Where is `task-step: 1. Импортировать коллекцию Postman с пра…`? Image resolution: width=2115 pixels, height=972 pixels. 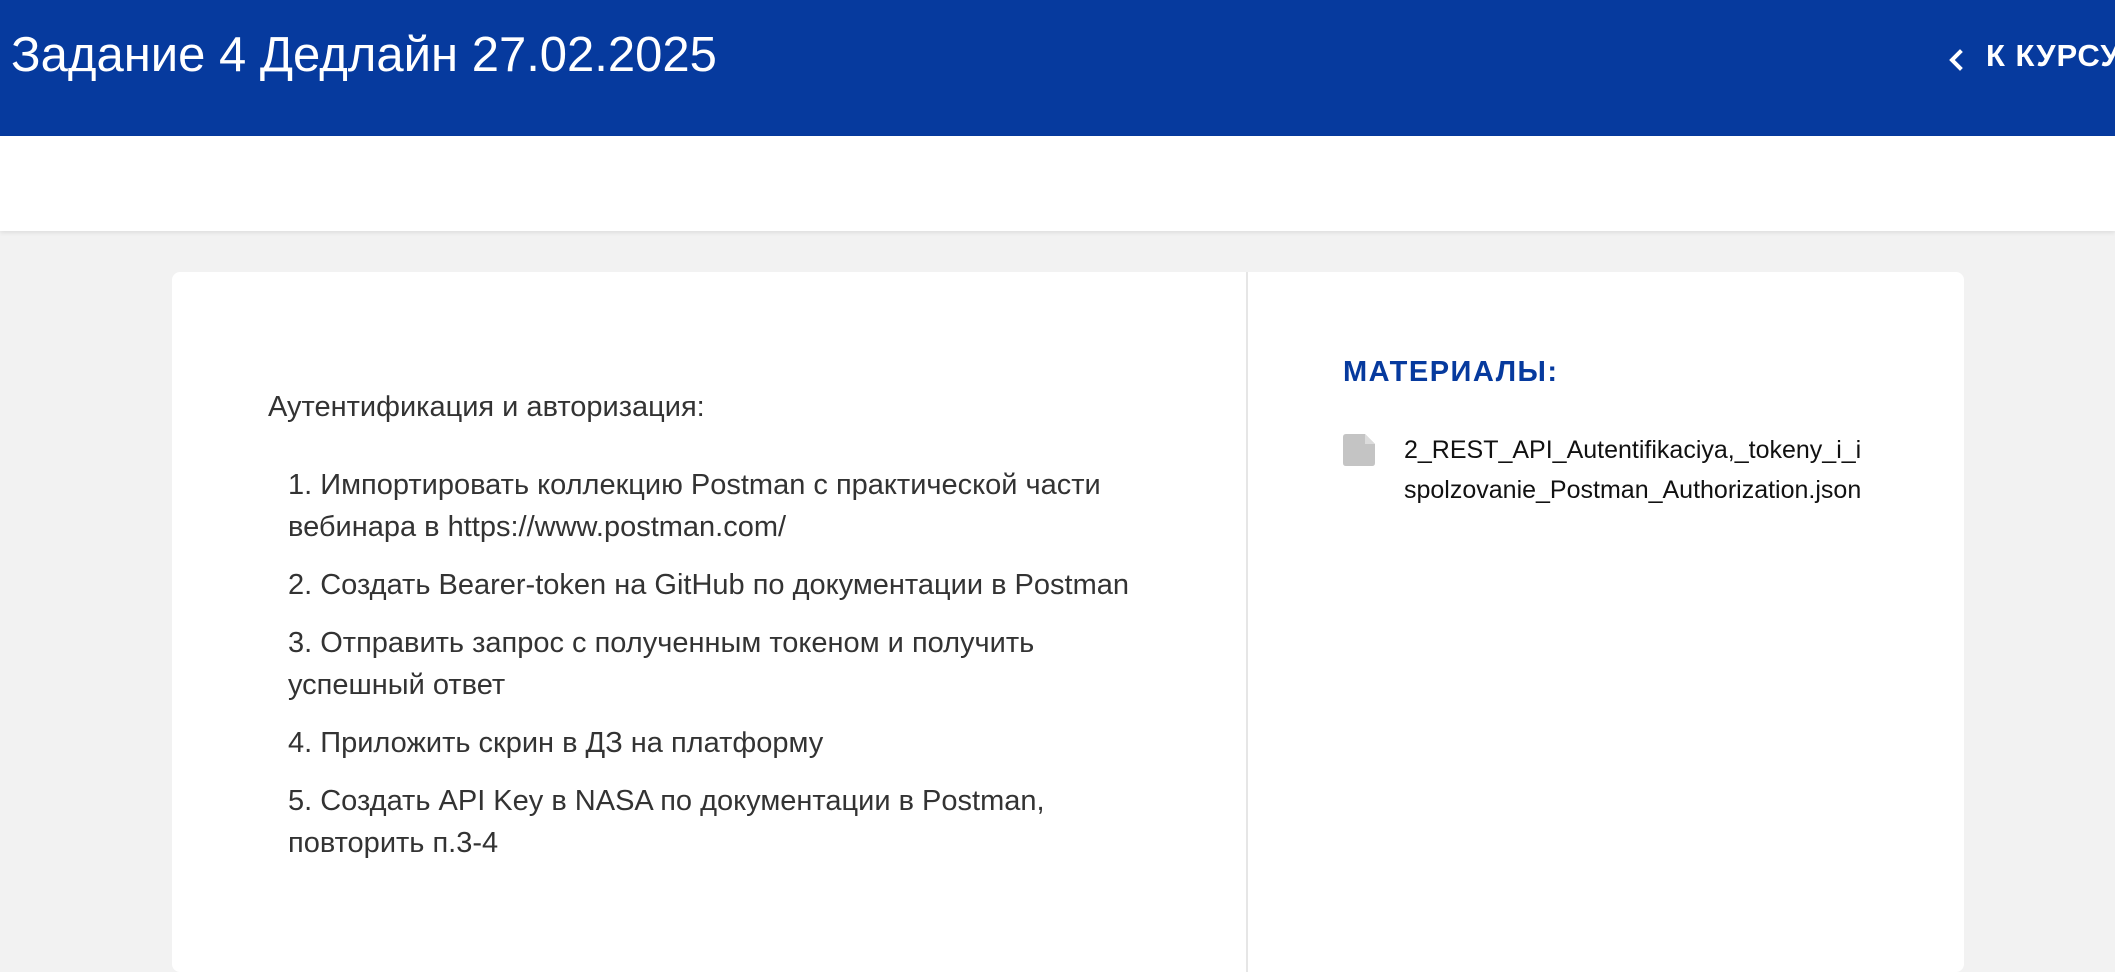
task-step: 1. Импортировать коллекцию Postman с пра… is located at coordinates (694, 506).